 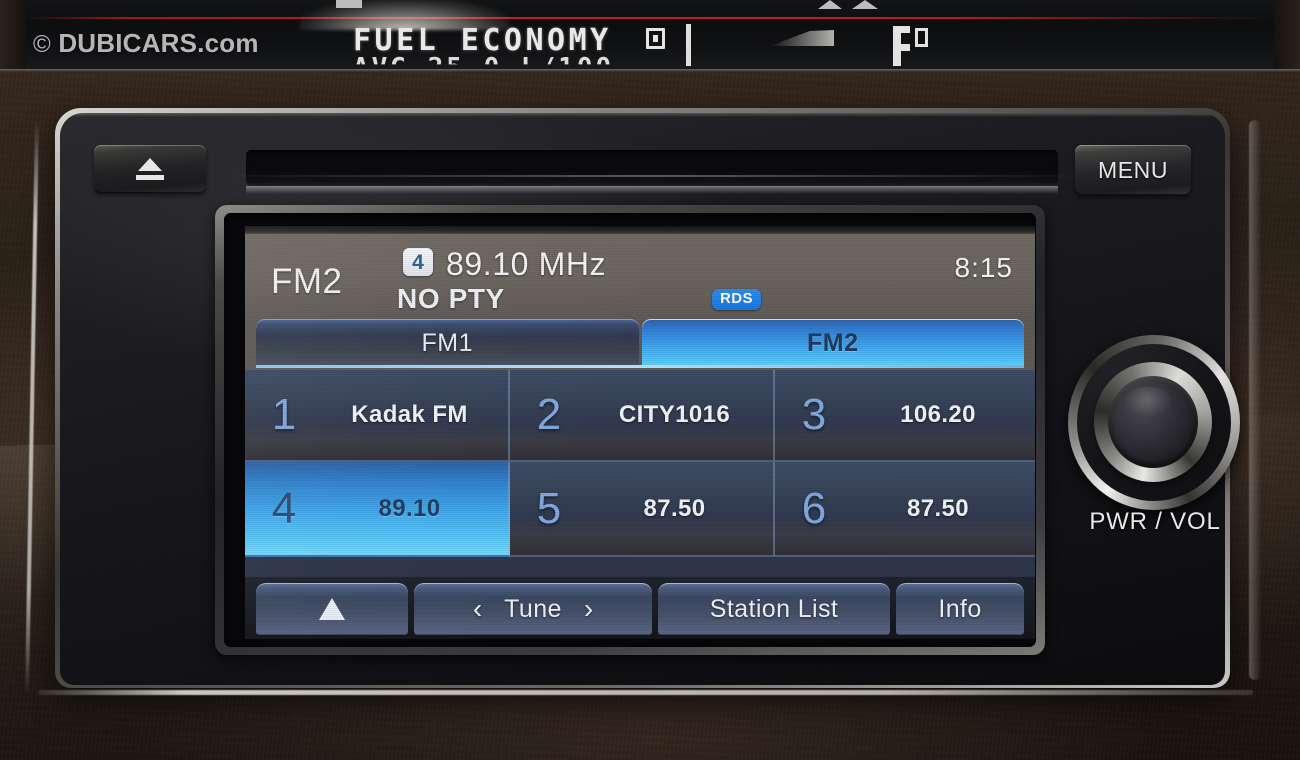 I want to click on cluster-arrow-glyph-2-icon, so click(x=865, y=4).